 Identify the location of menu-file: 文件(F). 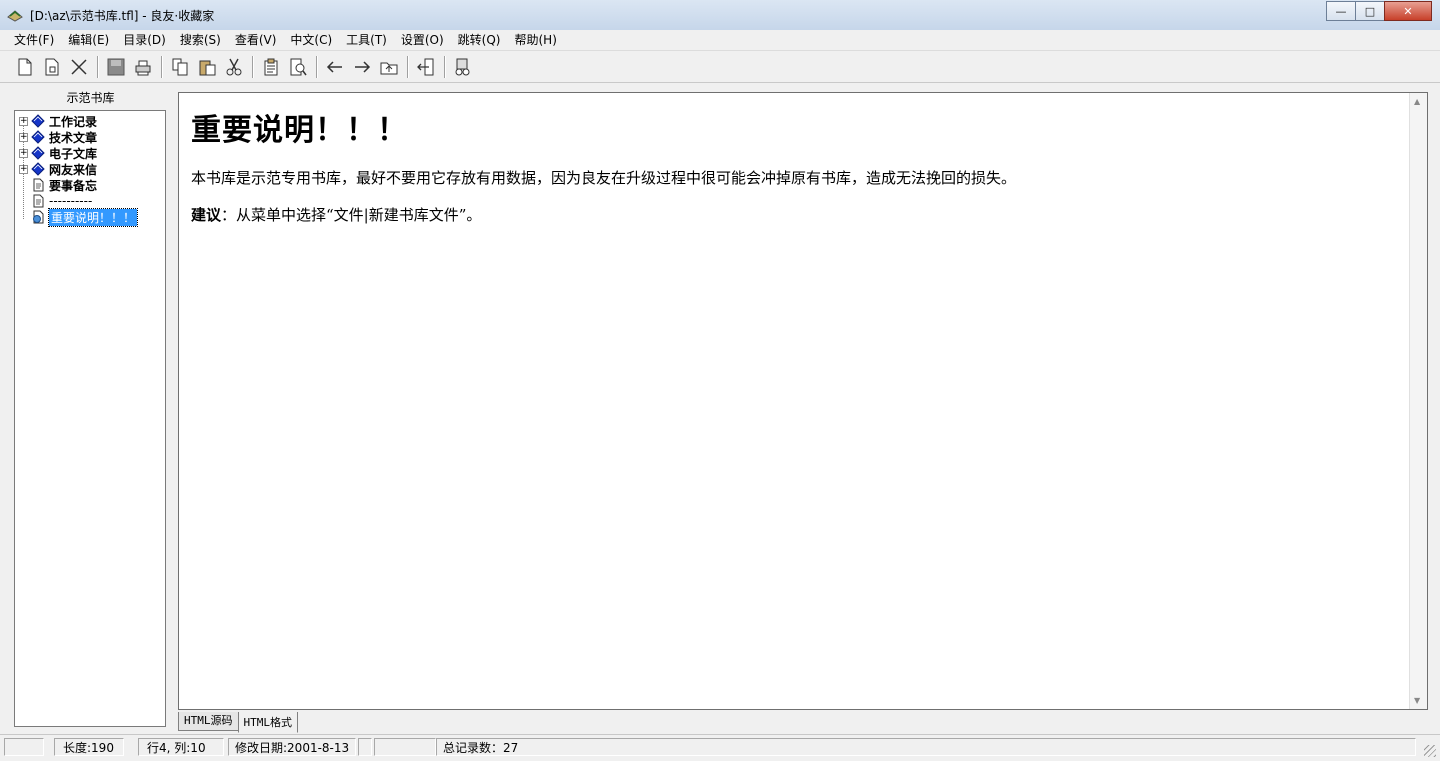
(34, 40).